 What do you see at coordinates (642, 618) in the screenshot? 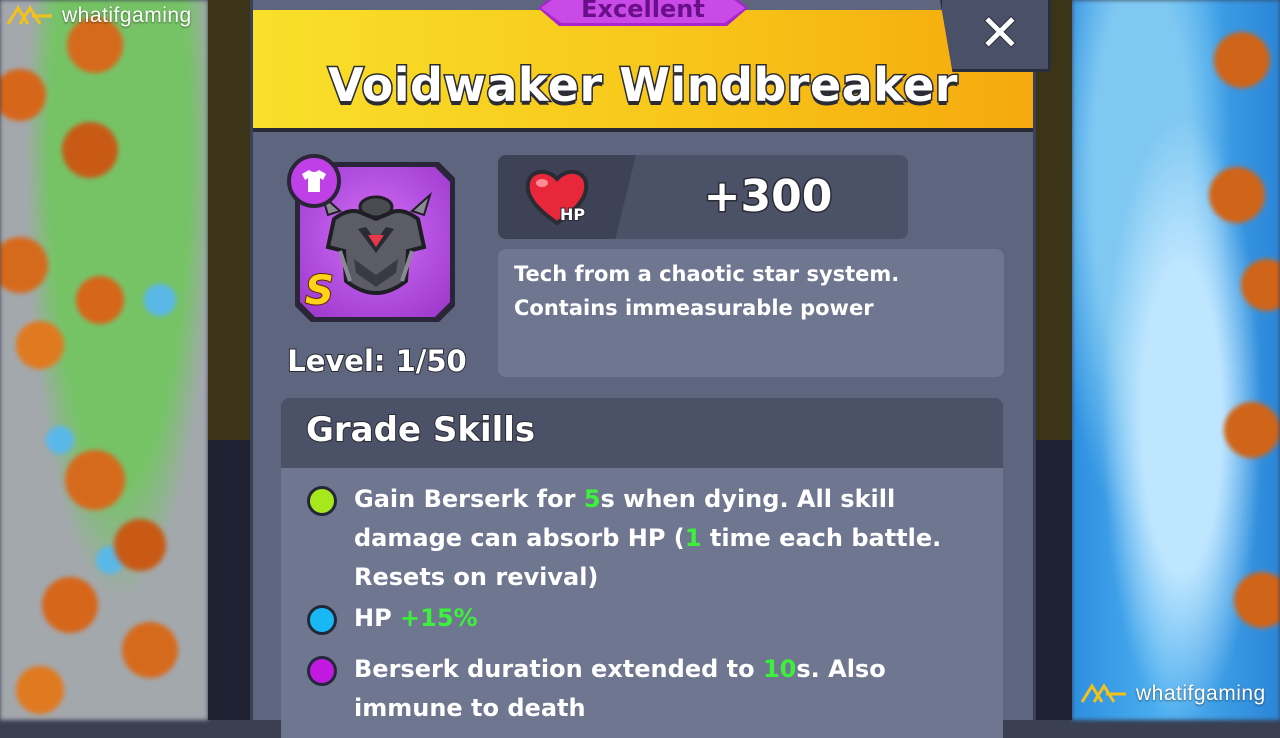
I see `grade-skill-item: HP +15%` at bounding box center [642, 618].